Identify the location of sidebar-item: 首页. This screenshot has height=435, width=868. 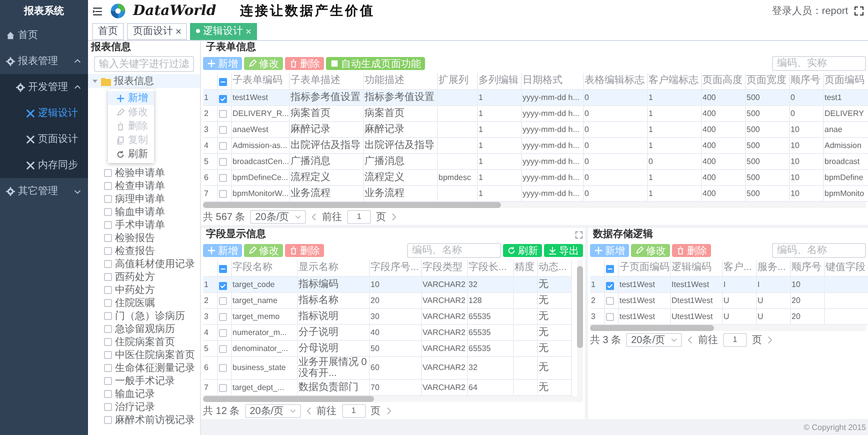
(44, 35).